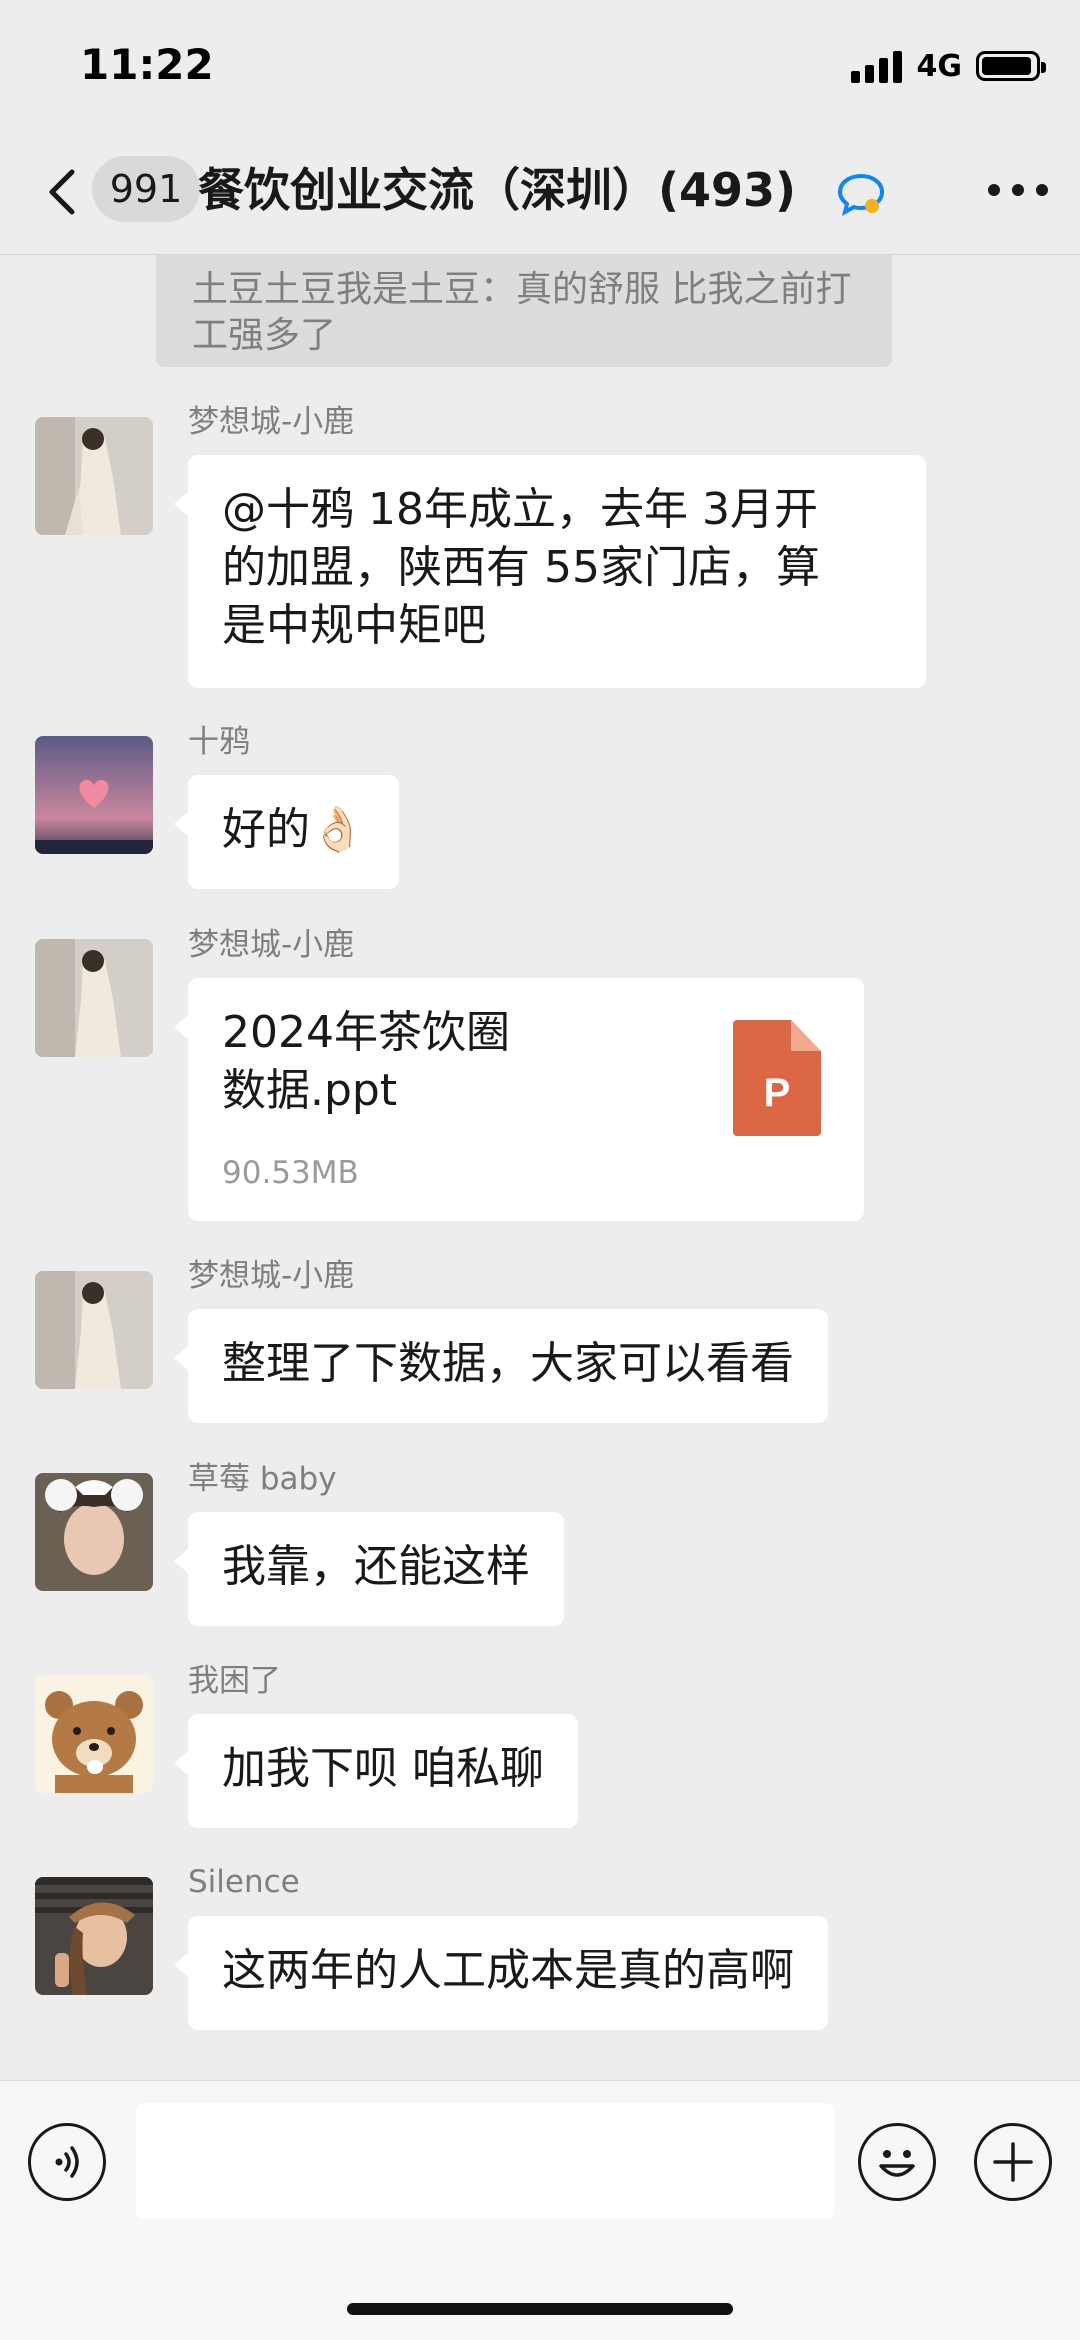 Image resolution: width=1080 pixels, height=2340 pixels. I want to click on emoji-icon, so click(897, 2163).